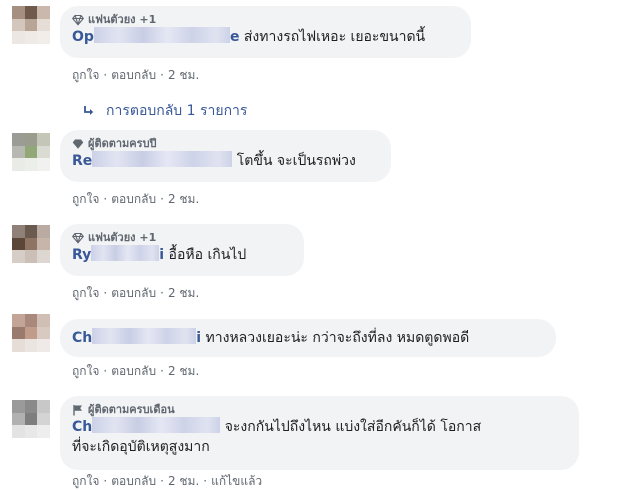 The width and height of the screenshot is (621, 490). I want to click on comment-text: จะงกกันไปถึงไหน แบ่งใส่อีกคันก็ได้ โอกาส, so click(353, 427).